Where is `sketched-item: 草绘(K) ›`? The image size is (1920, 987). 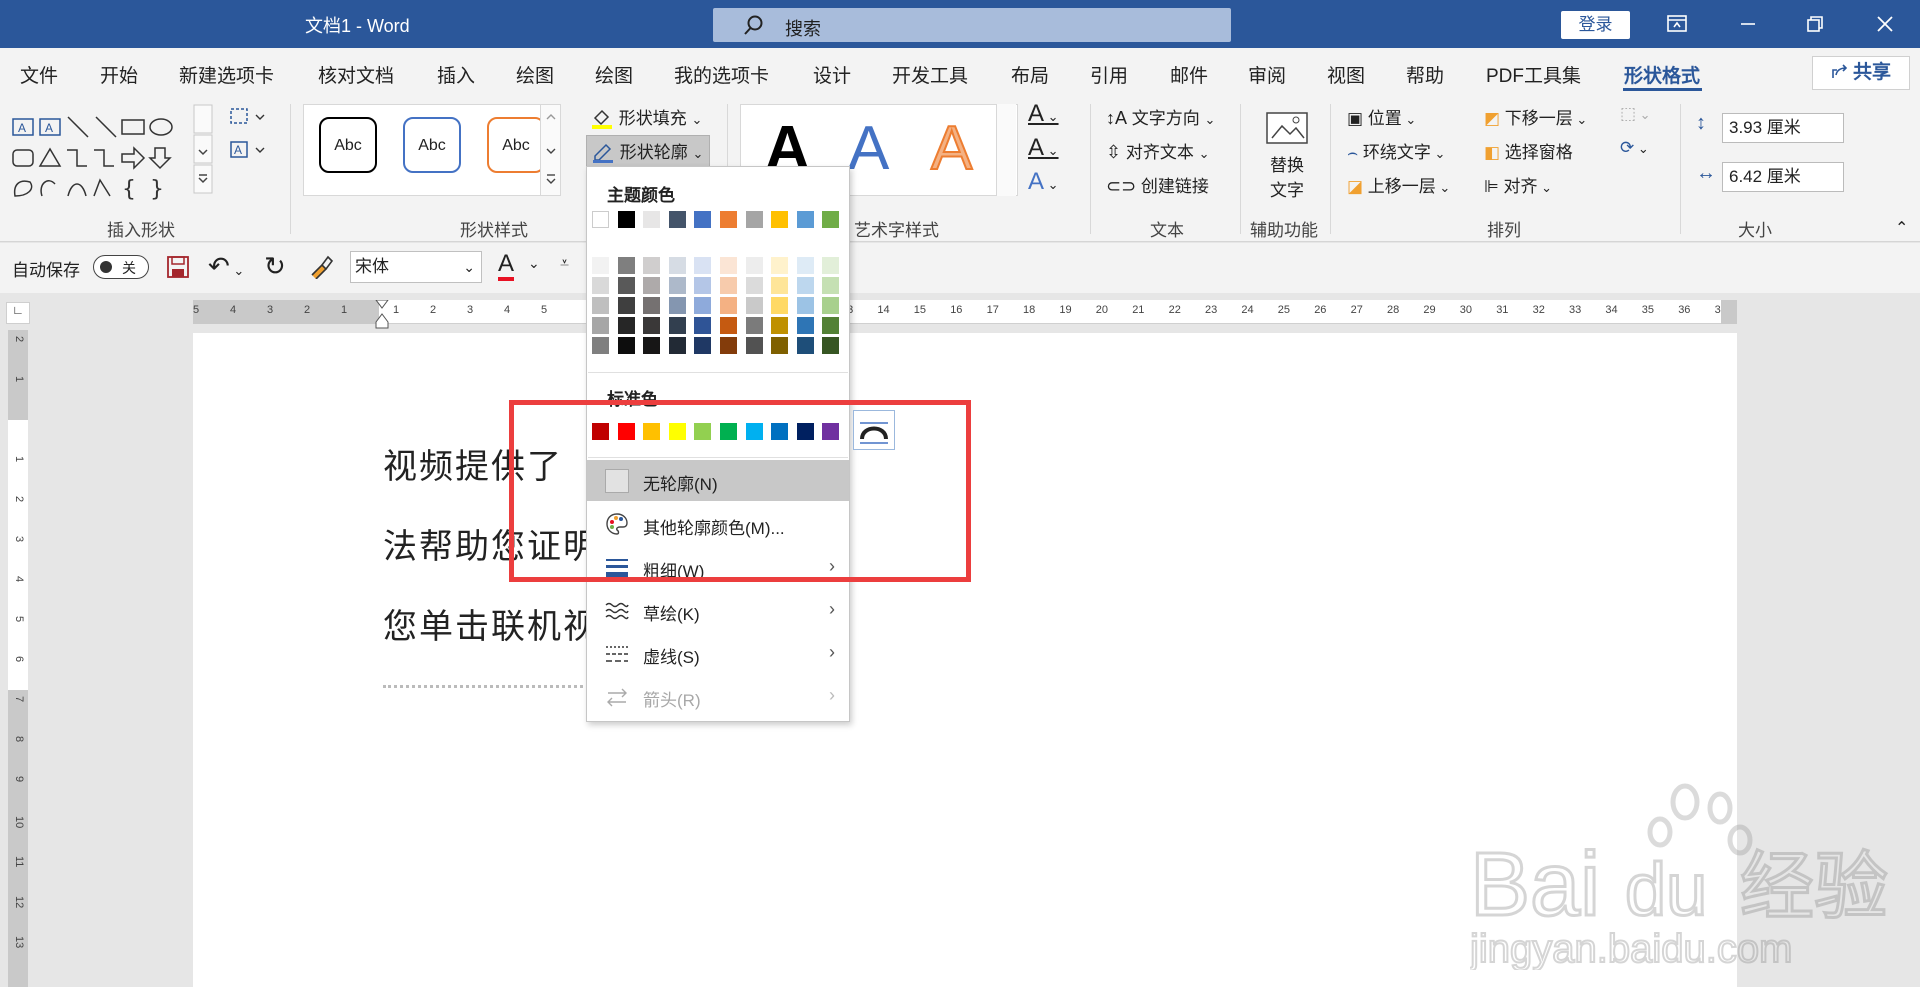 sketched-item: 草绘(K) › is located at coordinates (718, 610).